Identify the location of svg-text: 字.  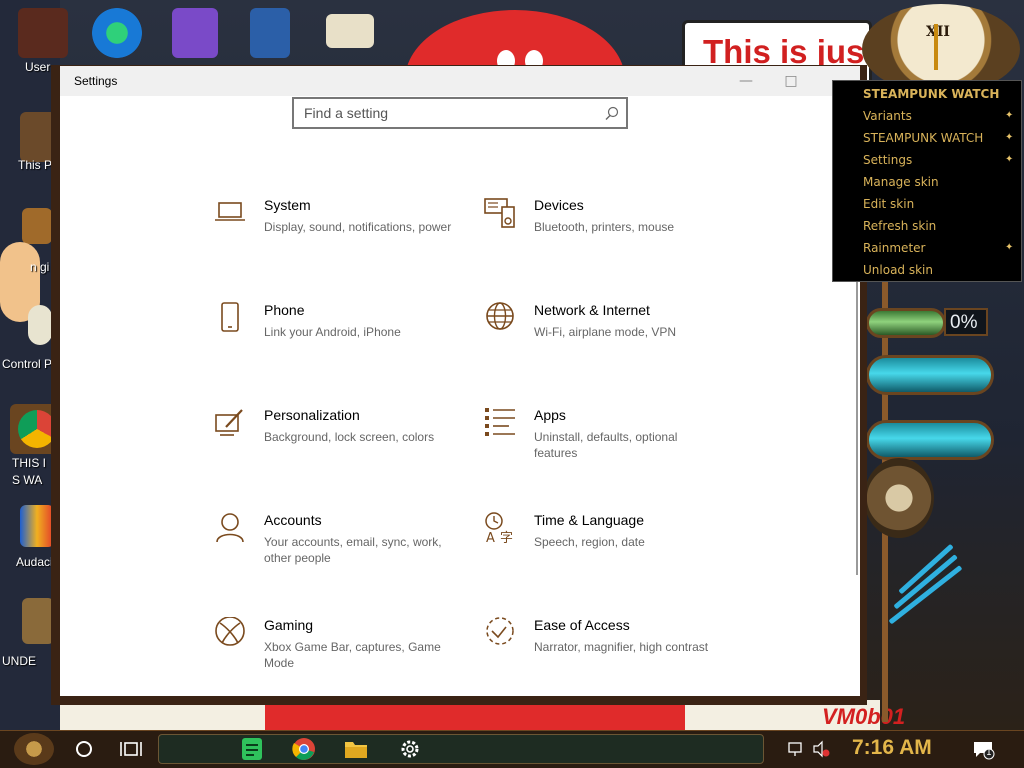
(506, 537).